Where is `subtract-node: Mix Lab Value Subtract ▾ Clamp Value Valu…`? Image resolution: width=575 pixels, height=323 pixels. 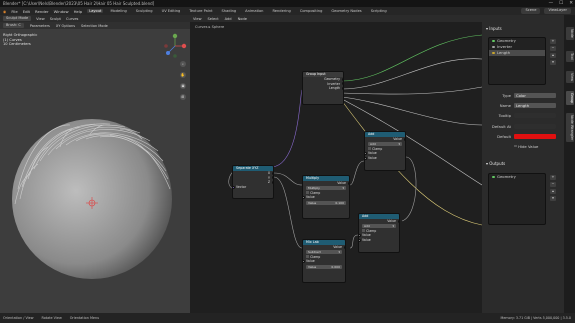 subtract-node: Mix Lab Value Subtract ▾ Clamp Value Valu… is located at coordinates (324, 261).